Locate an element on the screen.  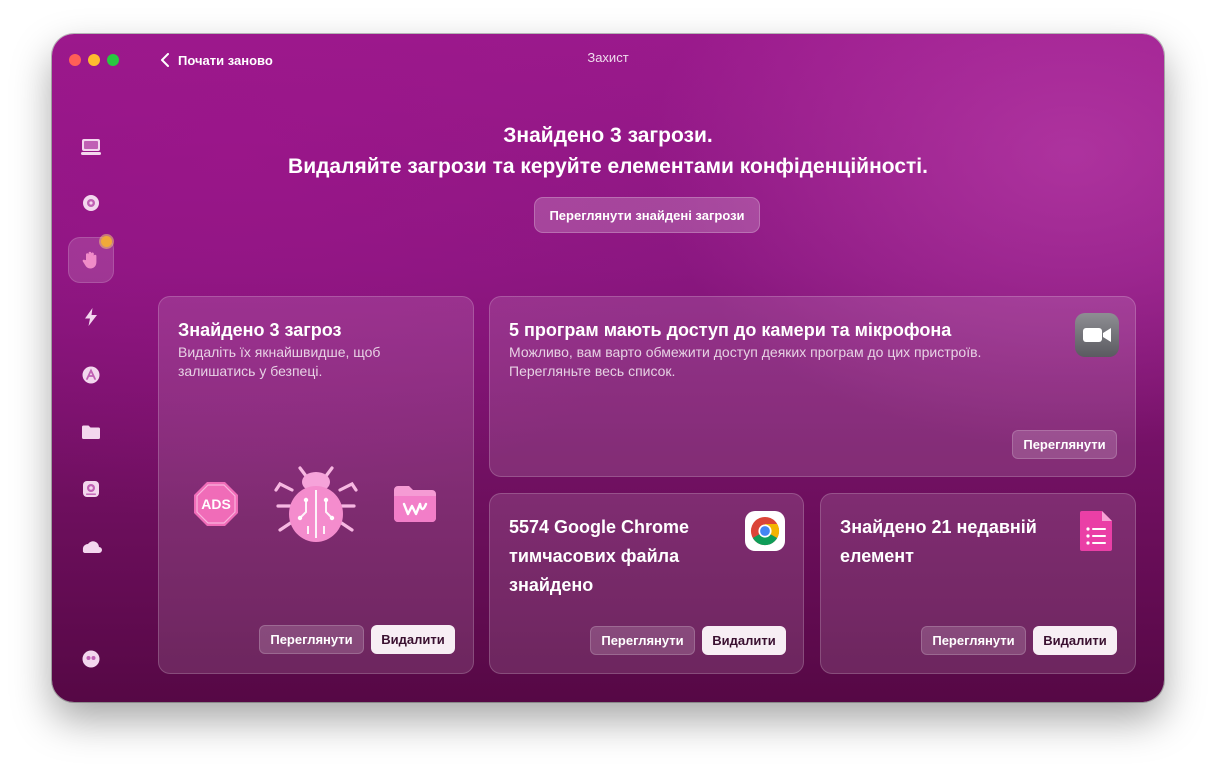
sidebar-item-applications is located at coordinates (91, 375).